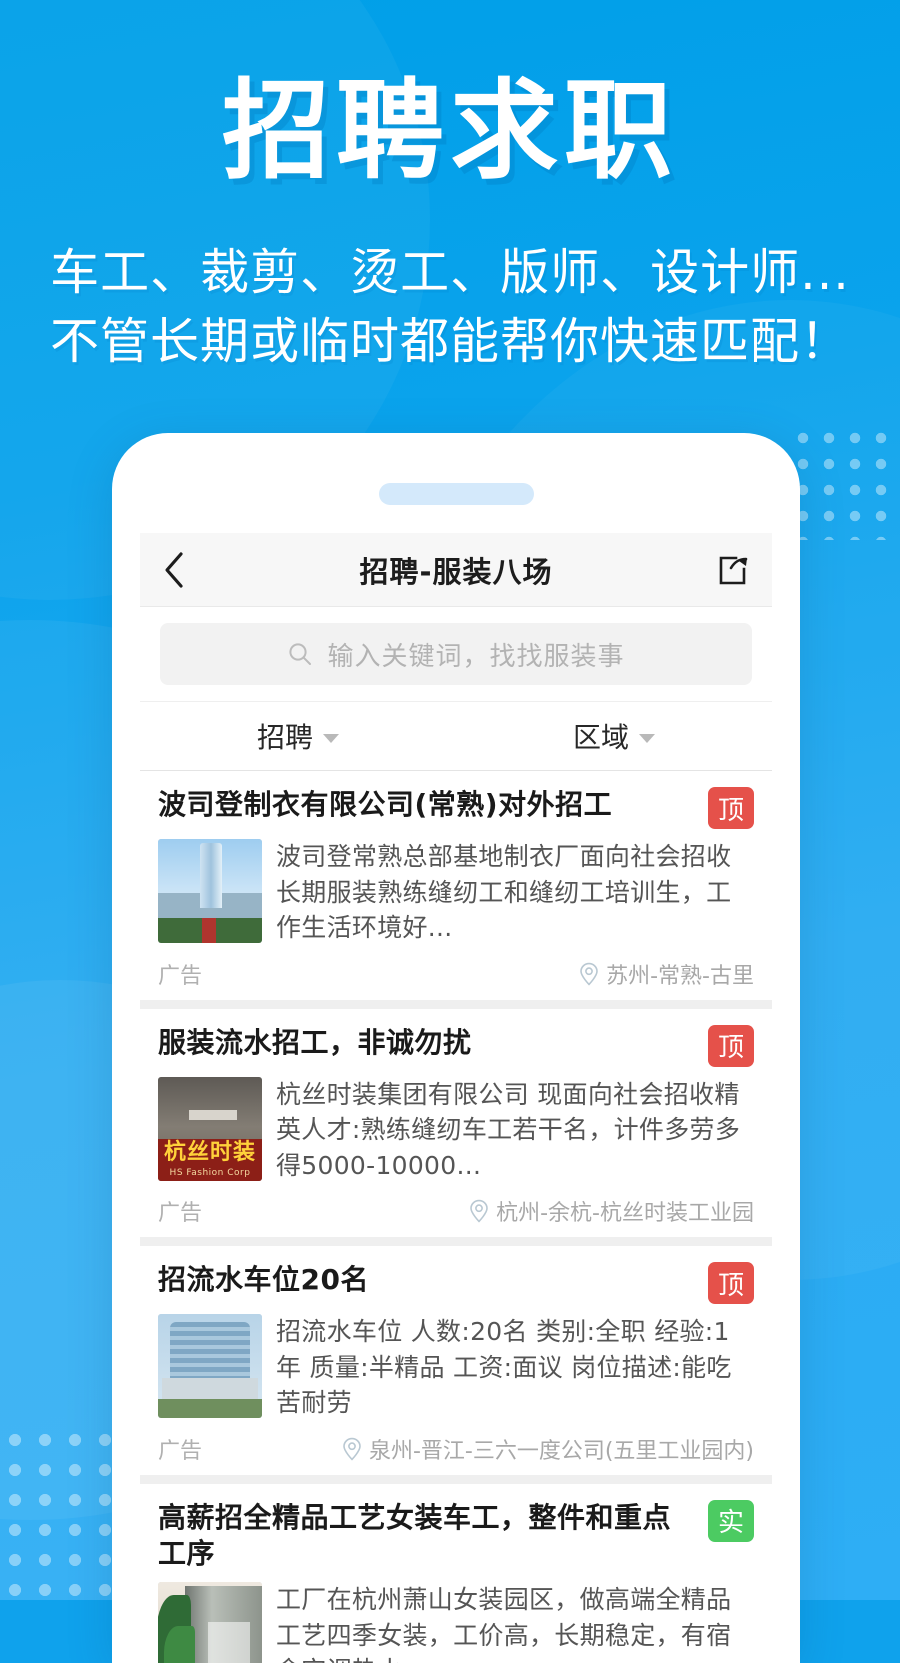  Describe the element at coordinates (625, 1211) in the screenshot. I see `job-location-text: 杭州-余杭-杭丝时装工业园` at that location.